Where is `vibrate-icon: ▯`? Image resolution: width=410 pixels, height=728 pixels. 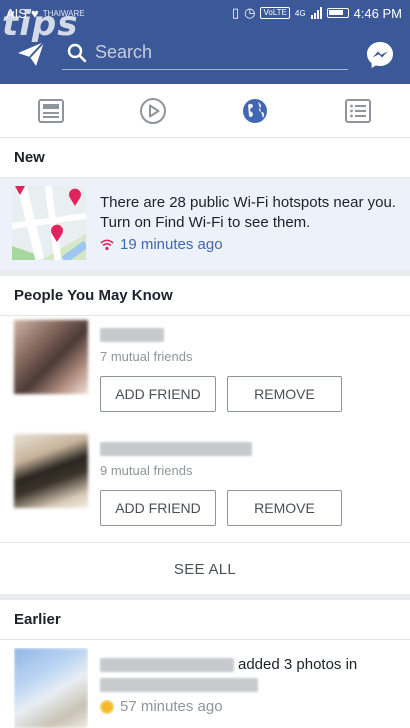 vibrate-icon: ▯ is located at coordinates (235, 12).